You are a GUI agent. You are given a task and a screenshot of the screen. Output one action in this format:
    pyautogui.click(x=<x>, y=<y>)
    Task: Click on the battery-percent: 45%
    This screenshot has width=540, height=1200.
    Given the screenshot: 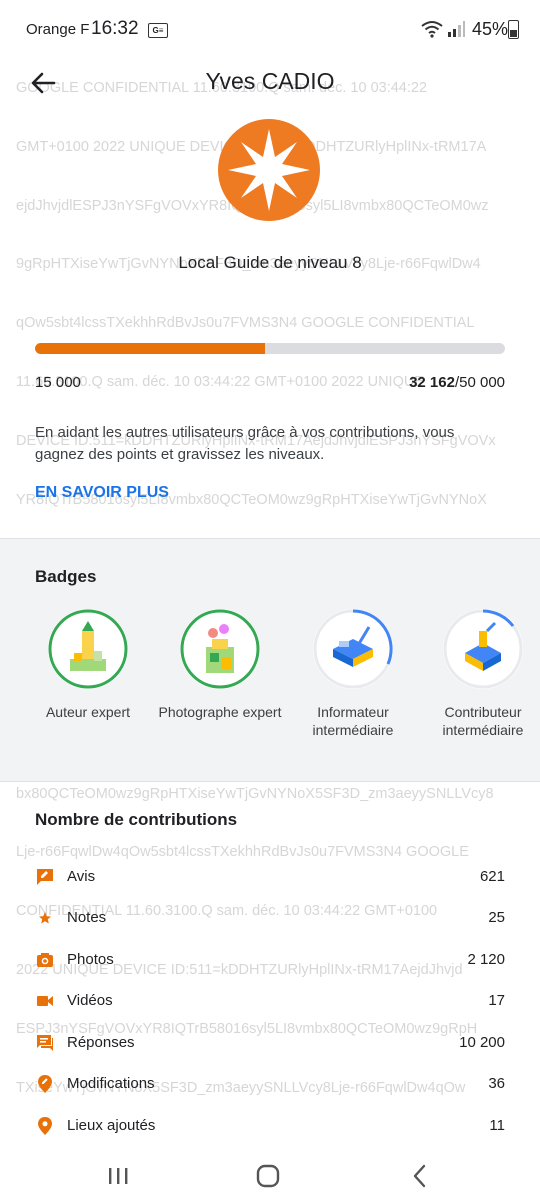 What is the action you would take?
    pyautogui.click(x=490, y=29)
    